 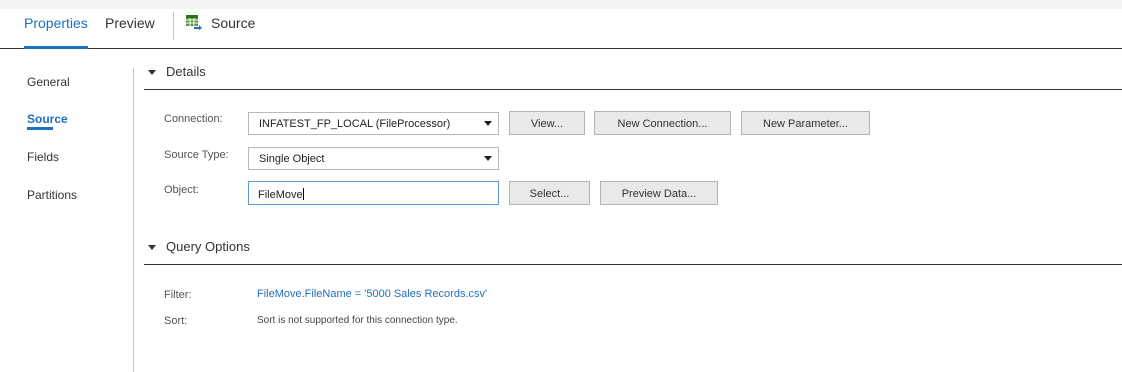 What do you see at coordinates (633, 251) in the screenshot?
I see `query-options-section-header: Query Options` at bounding box center [633, 251].